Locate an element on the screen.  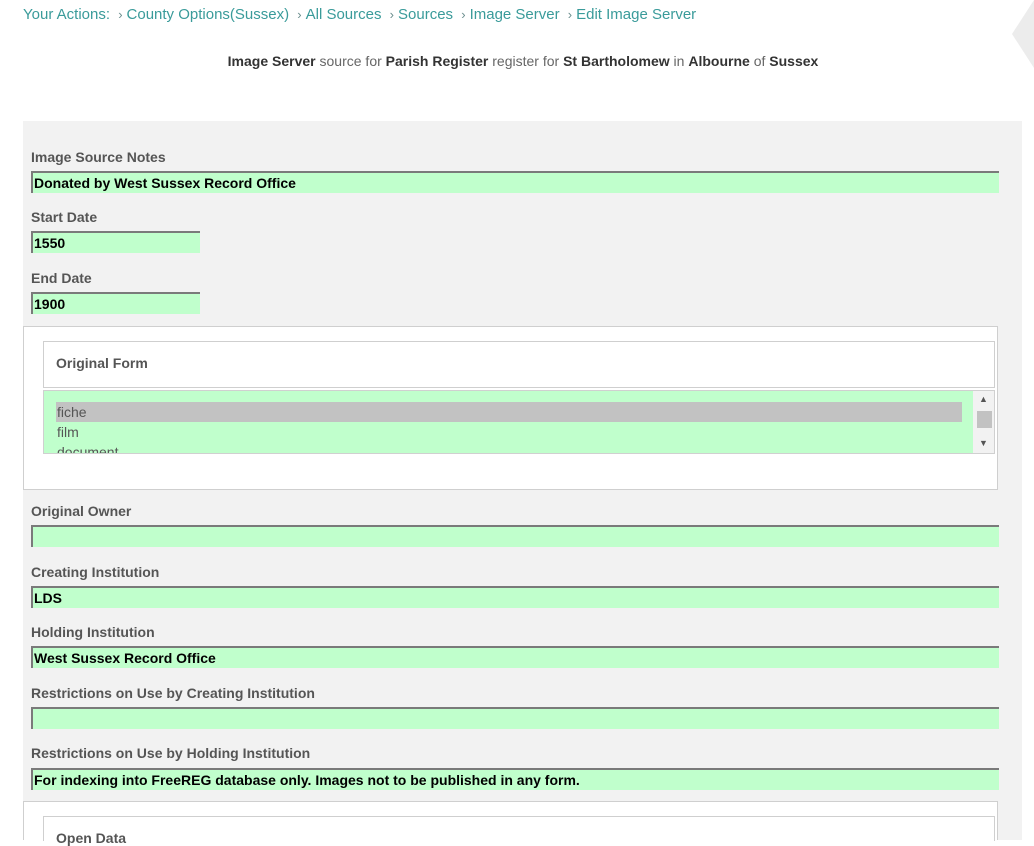
original-form-legend-text: Original Form is located at coordinates (102, 363).